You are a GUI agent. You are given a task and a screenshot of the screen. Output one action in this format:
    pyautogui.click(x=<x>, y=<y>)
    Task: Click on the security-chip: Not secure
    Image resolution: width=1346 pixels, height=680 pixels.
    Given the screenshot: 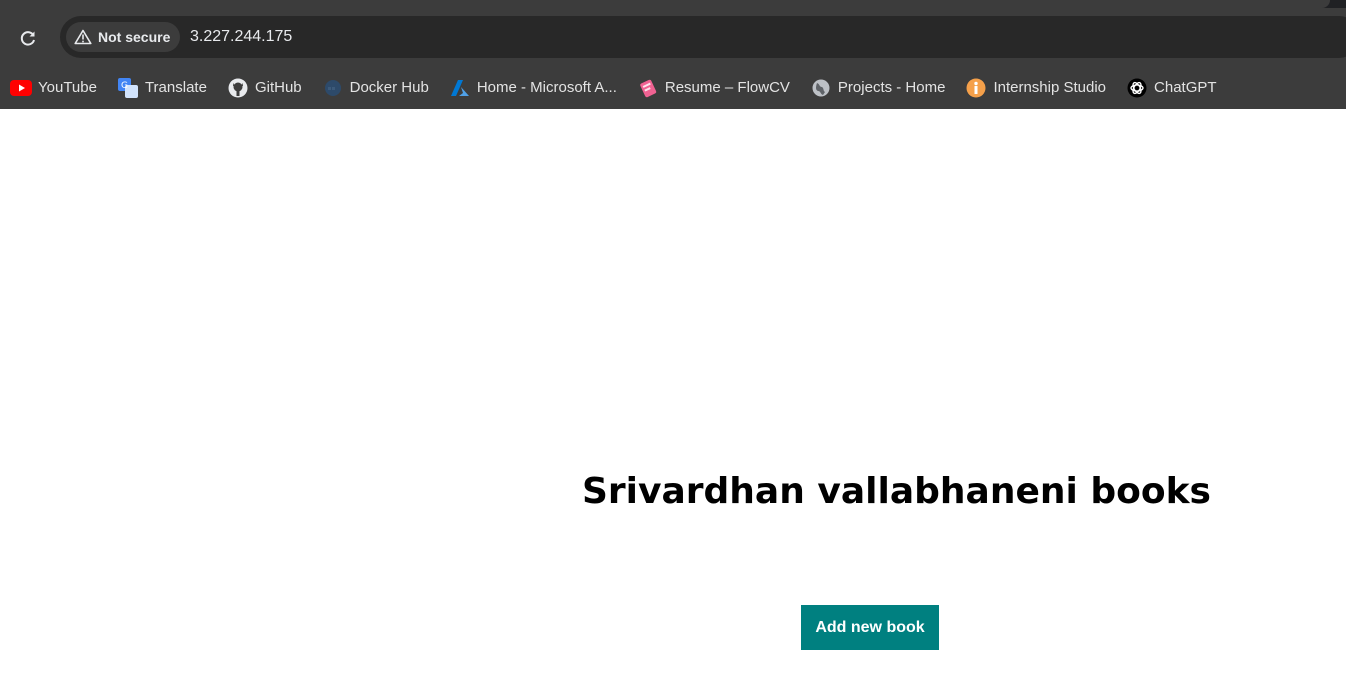 What is the action you would take?
    pyautogui.click(x=123, y=37)
    